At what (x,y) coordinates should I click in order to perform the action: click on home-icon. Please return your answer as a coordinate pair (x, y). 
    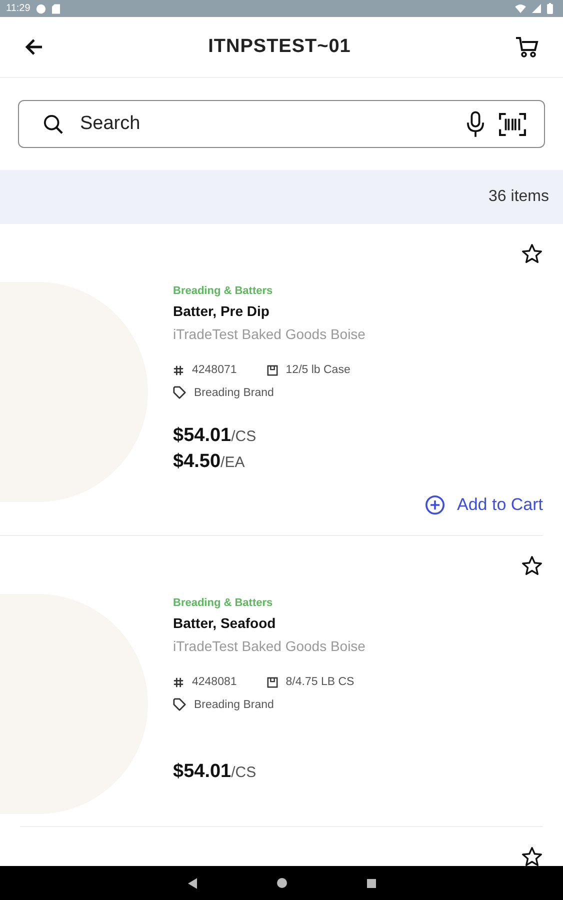
    Looking at the image, I should click on (281, 883).